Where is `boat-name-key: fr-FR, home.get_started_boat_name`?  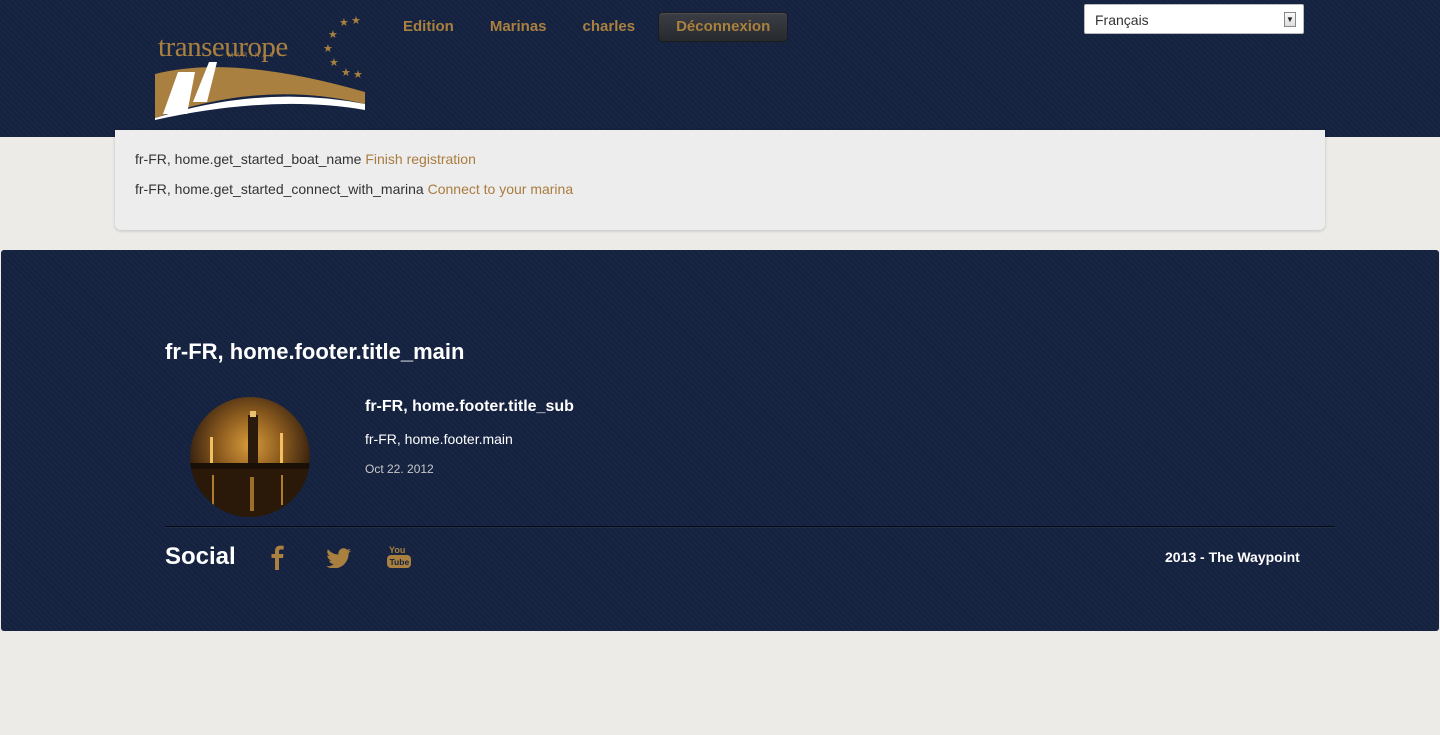
boat-name-key: fr-FR, home.get_started_boat_name is located at coordinates (248, 159).